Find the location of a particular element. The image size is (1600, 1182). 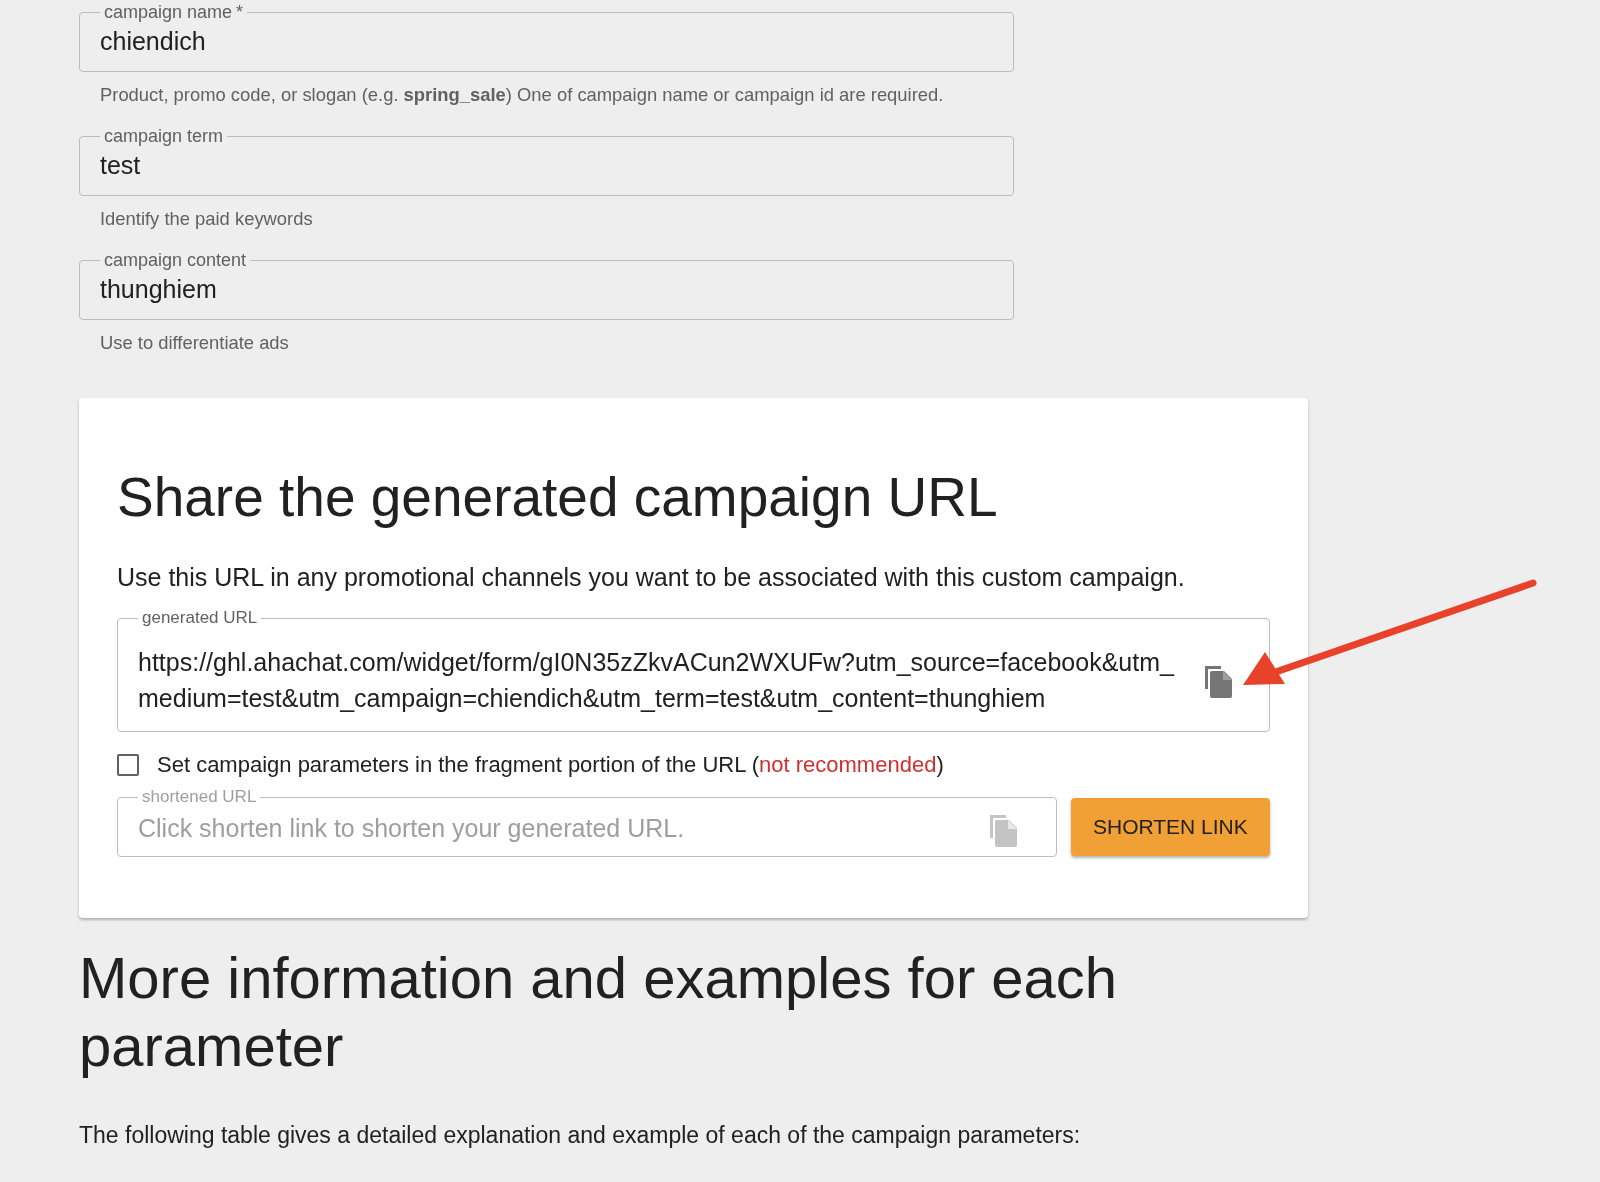

checkbox-label: Set campaign parameters in the fragment portion of the URL (not recommended) is located at coordinates (550, 765).